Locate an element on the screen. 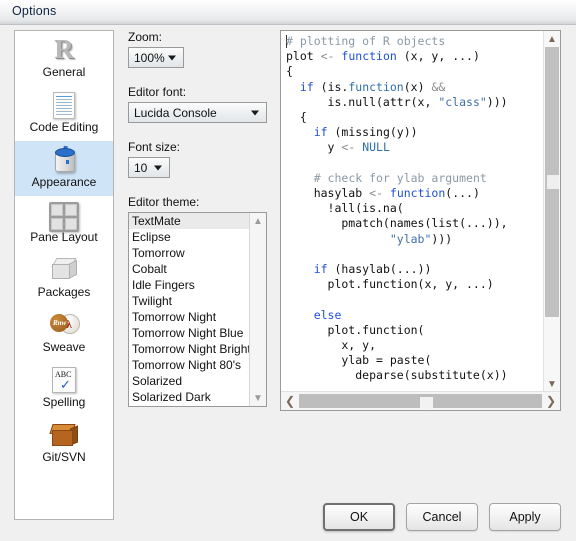  code-token: (hasylab(...)) is located at coordinates (379, 269).